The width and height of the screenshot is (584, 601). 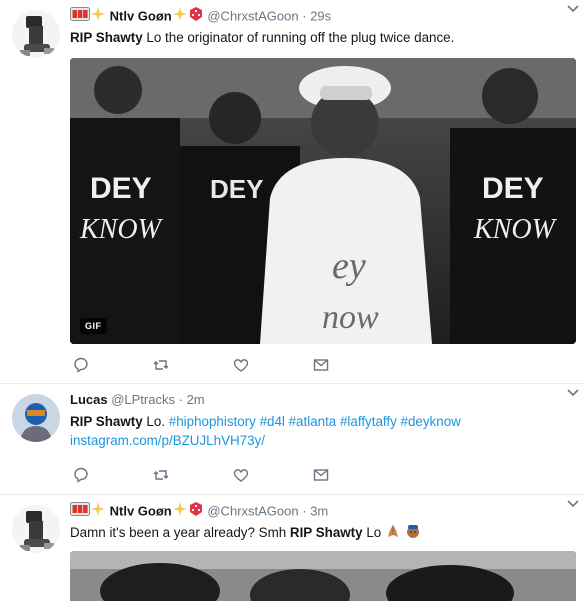 What do you see at coordinates (413, 533) in the screenshot?
I see `man-face-emoji-icon` at bounding box center [413, 533].